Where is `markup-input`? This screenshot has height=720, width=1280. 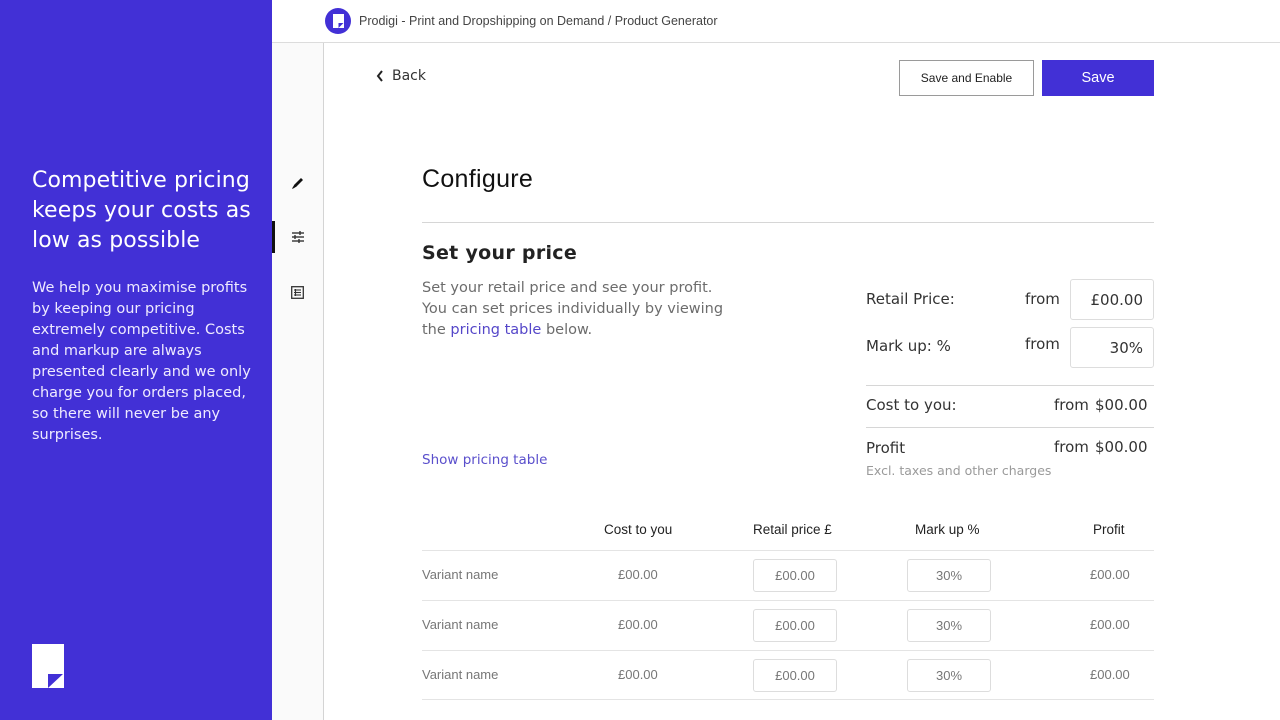
markup-input is located at coordinates (1112, 347).